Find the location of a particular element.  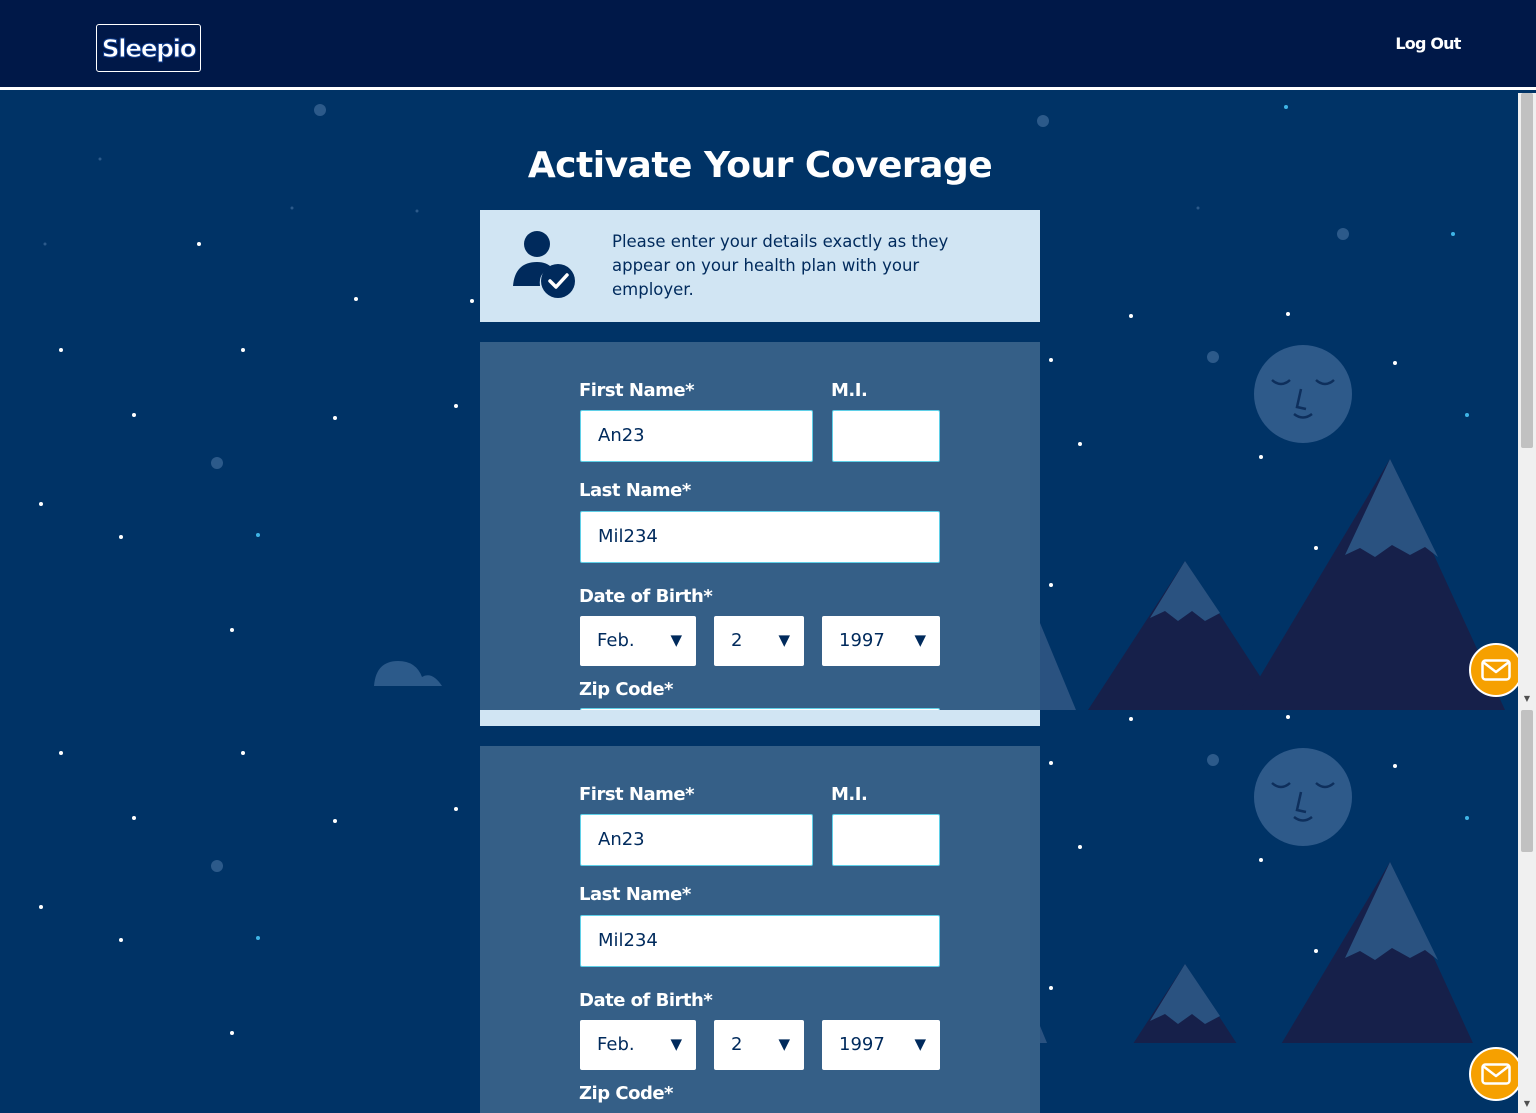

info-box-edge is located at coordinates (760, 718).